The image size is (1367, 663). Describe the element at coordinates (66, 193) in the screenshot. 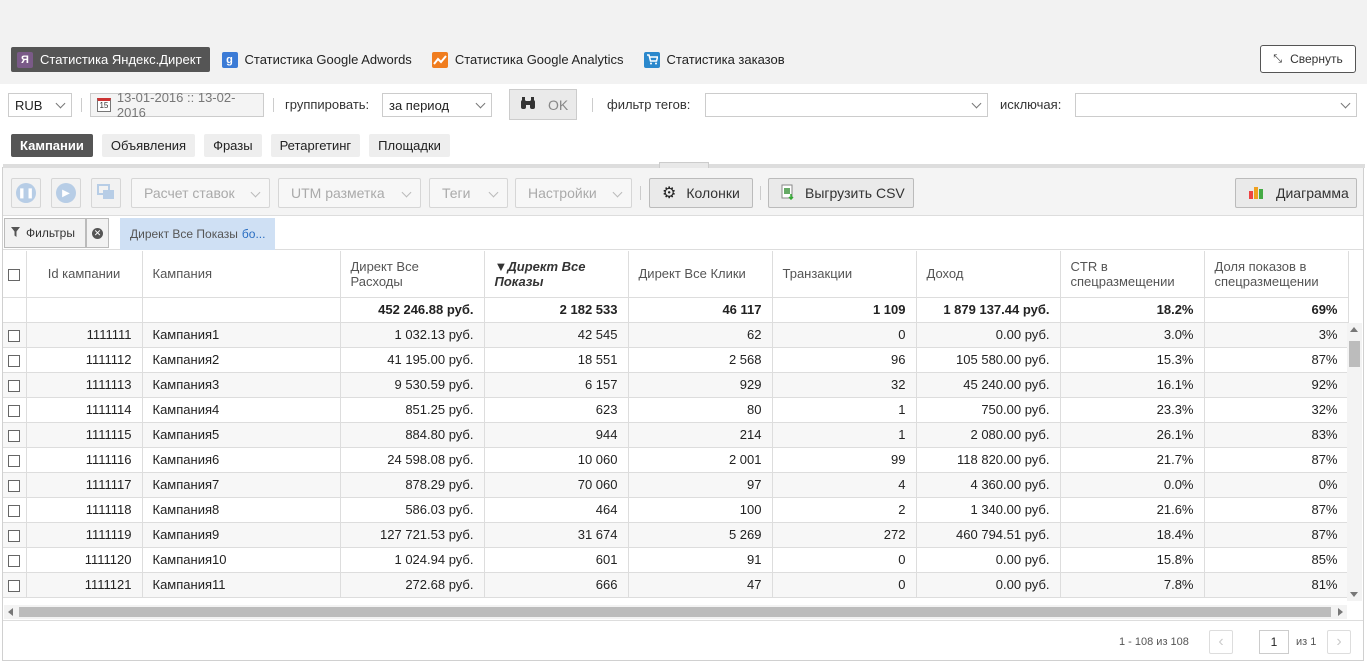

I see `play-button: ▶` at that location.